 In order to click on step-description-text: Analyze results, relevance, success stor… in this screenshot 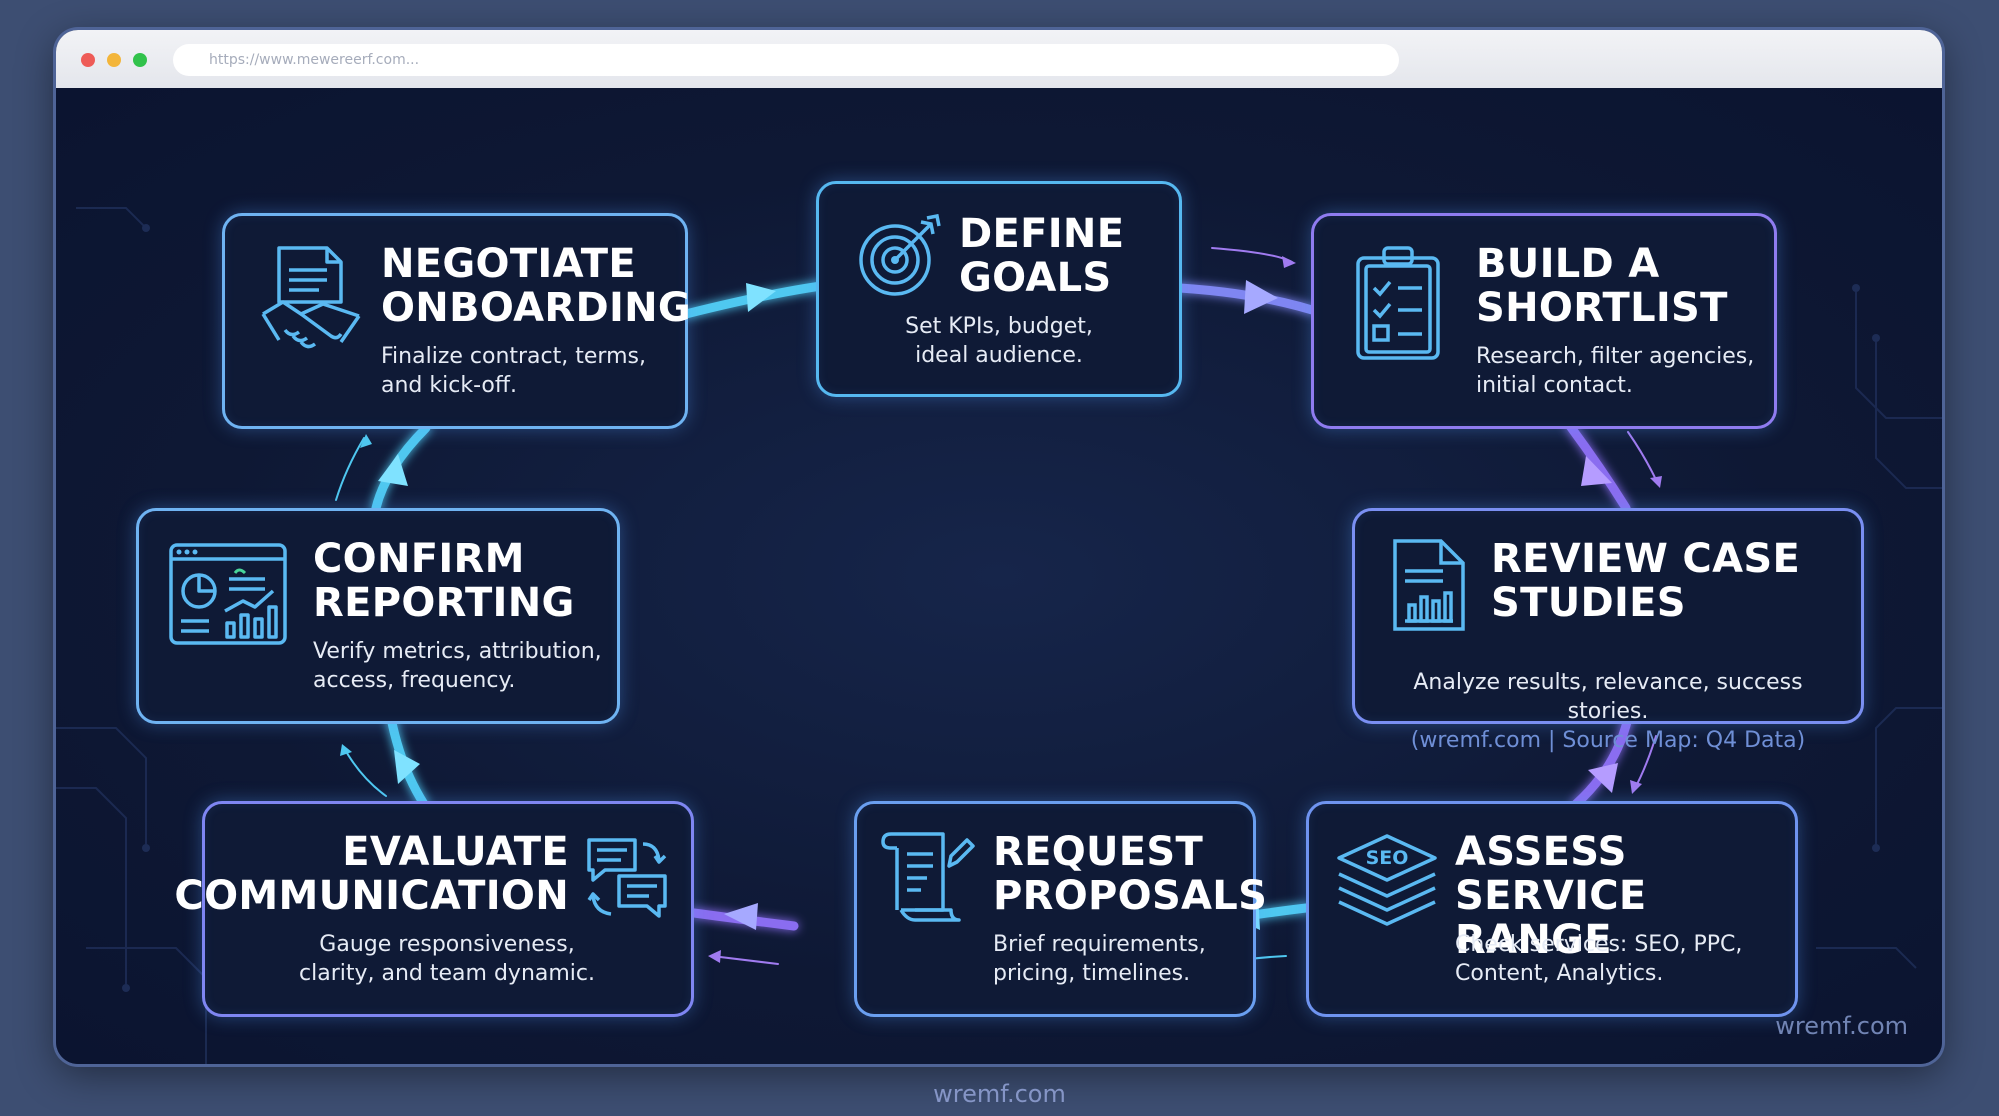, I will do `click(1608, 697)`.